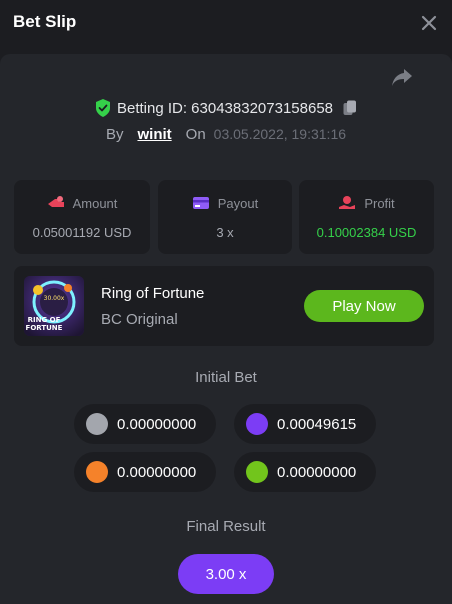 The width and height of the screenshot is (452, 604). Describe the element at coordinates (350, 108) in the screenshot. I see `copy-icon` at that location.